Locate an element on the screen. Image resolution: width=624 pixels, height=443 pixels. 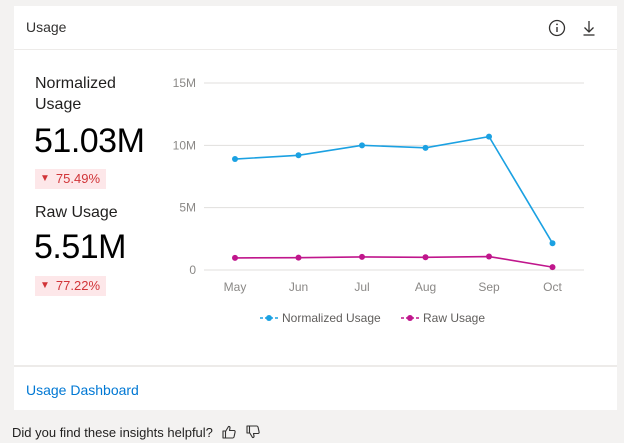
x-tick-label: Jun is located at coordinates (298, 287).